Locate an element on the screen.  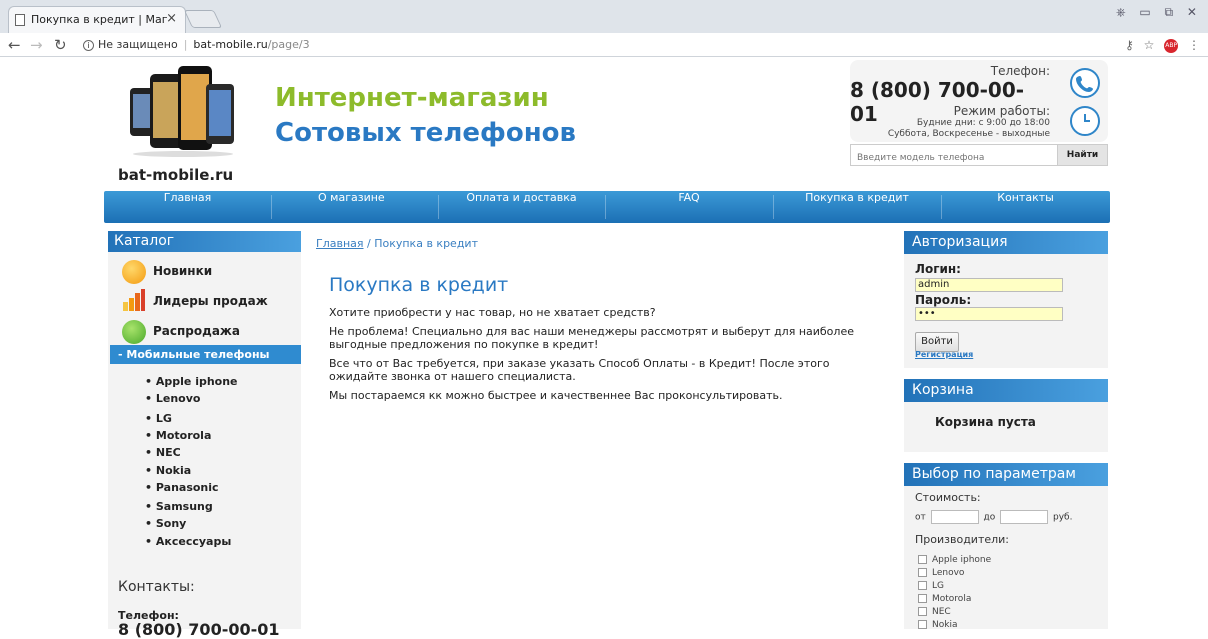
reload-icon: ↻ is located at coordinates (60, 45).